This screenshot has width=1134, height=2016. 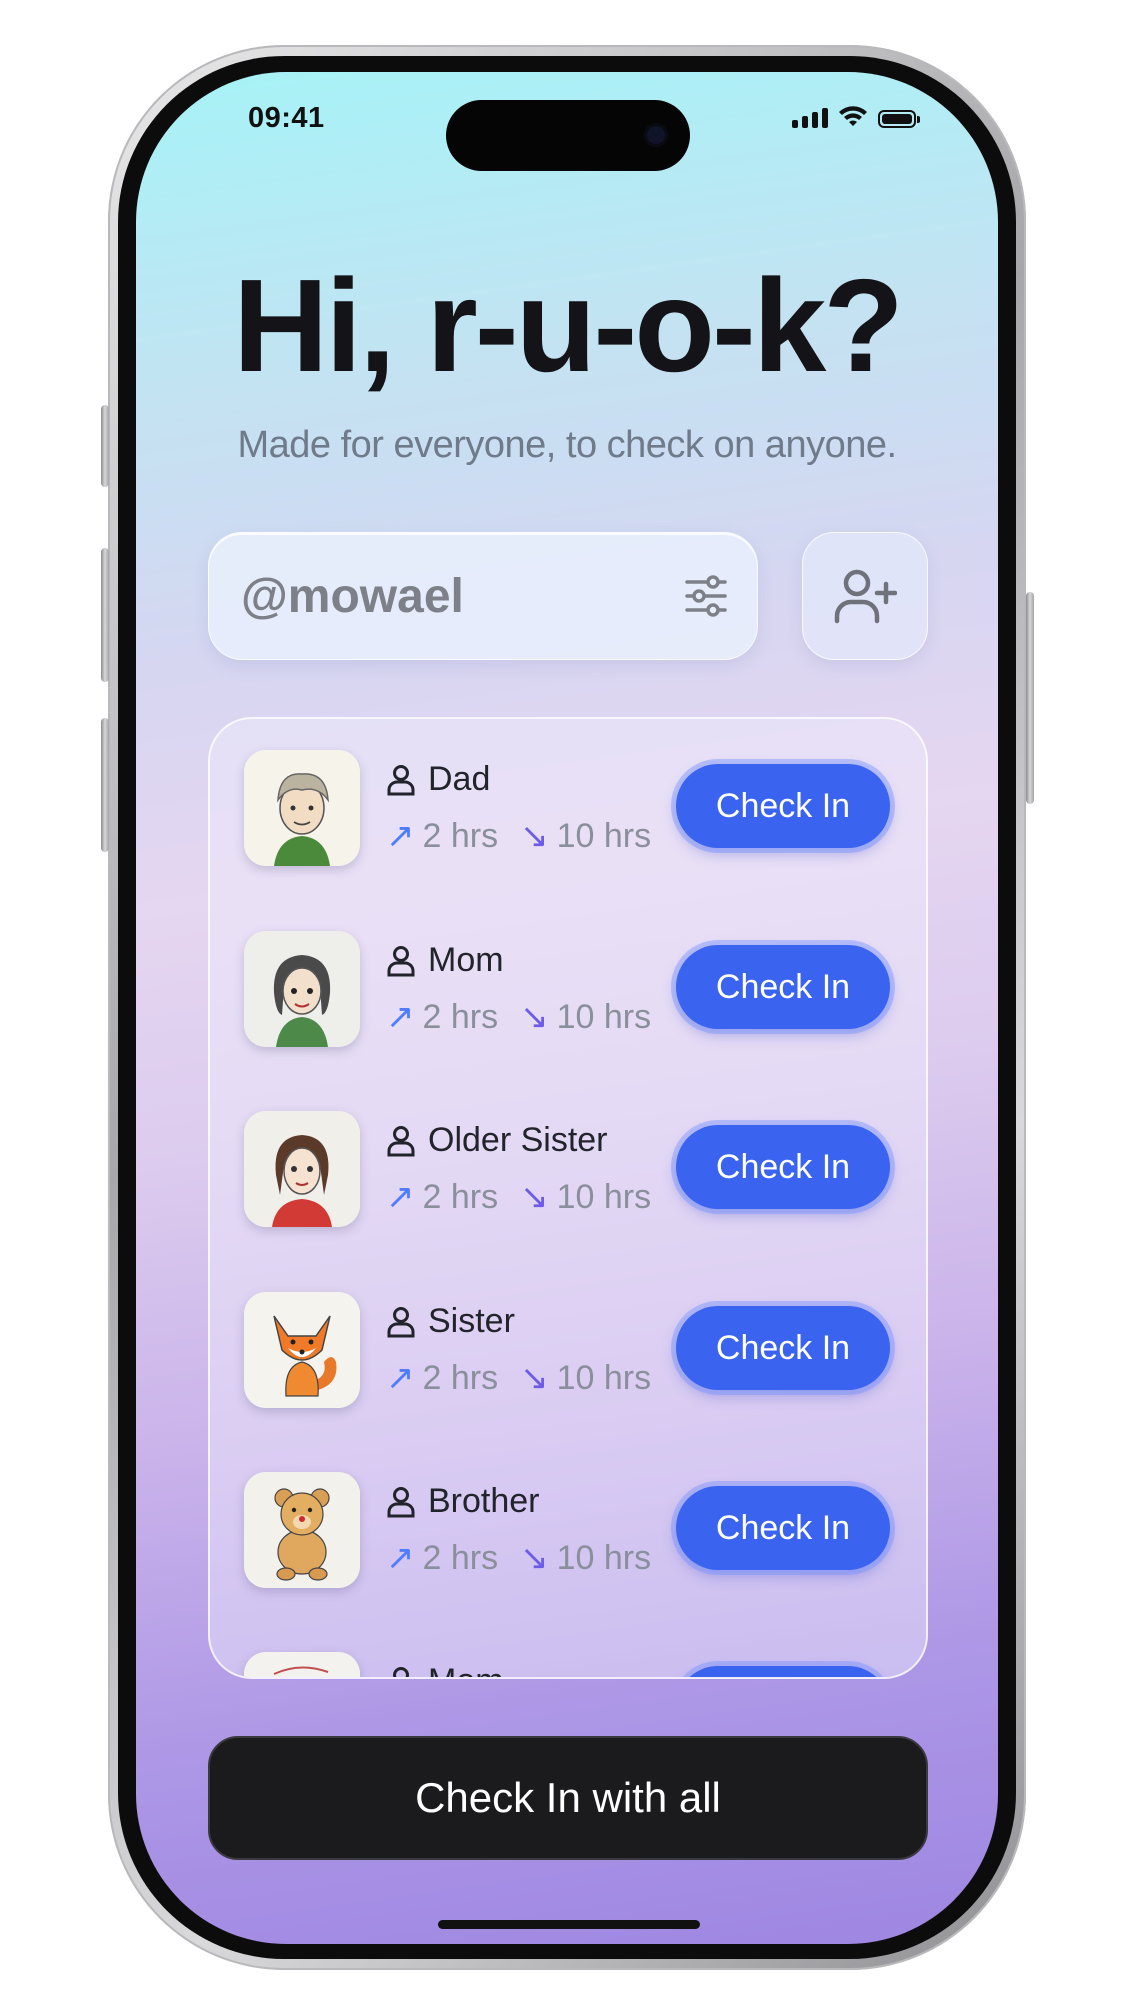 I want to click on list-item: Dad ↗ 2 hrs ↘ 10 hrs Check In, so click(x=568, y=830).